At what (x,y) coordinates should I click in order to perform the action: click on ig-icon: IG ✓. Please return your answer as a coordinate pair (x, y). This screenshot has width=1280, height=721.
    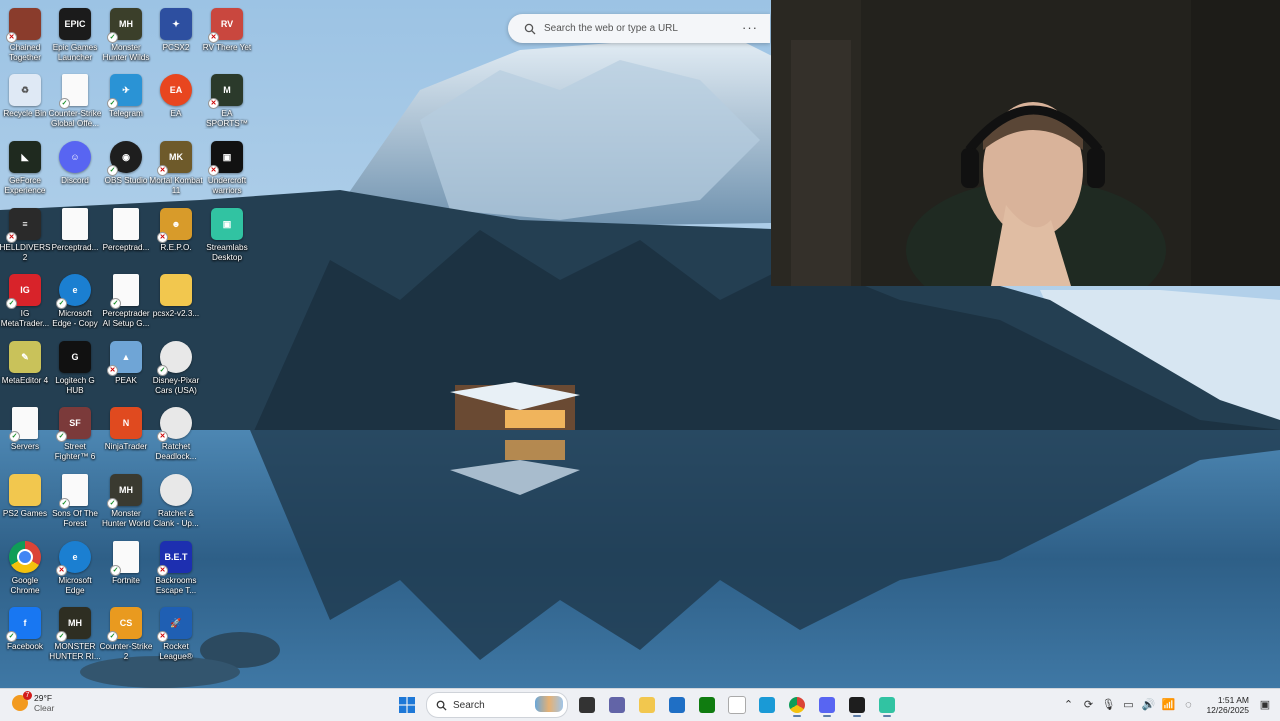
    Looking at the image, I should click on (23, 291).